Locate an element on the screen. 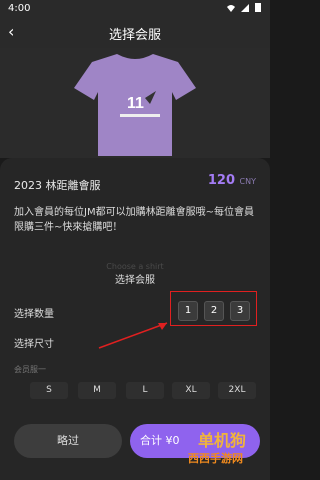 The height and width of the screenshot is (480, 320). section-title: 选择会服 is located at coordinates (135, 280).